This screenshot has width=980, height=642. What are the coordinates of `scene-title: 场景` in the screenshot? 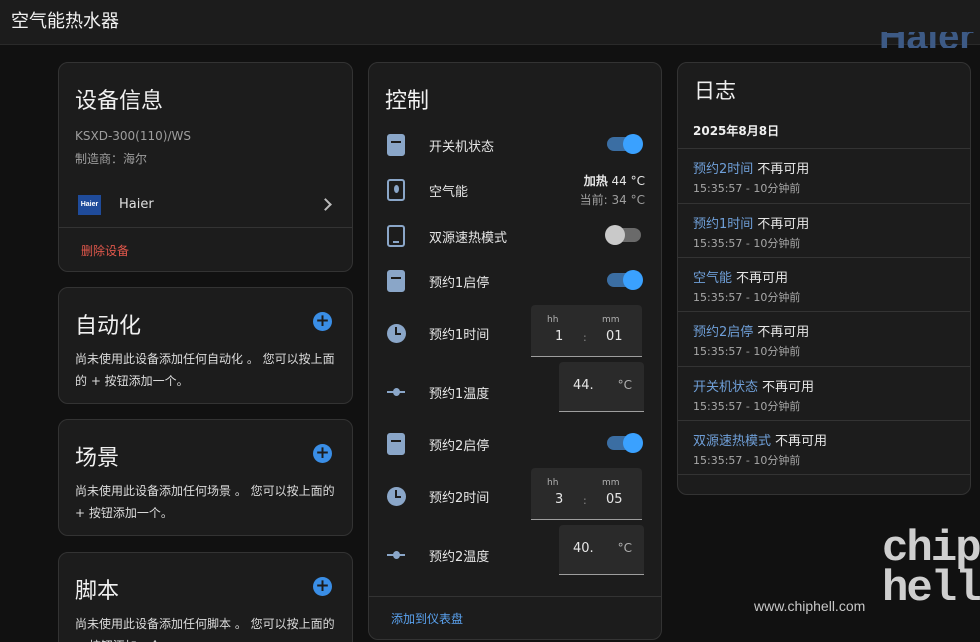 It's located at (97, 458).